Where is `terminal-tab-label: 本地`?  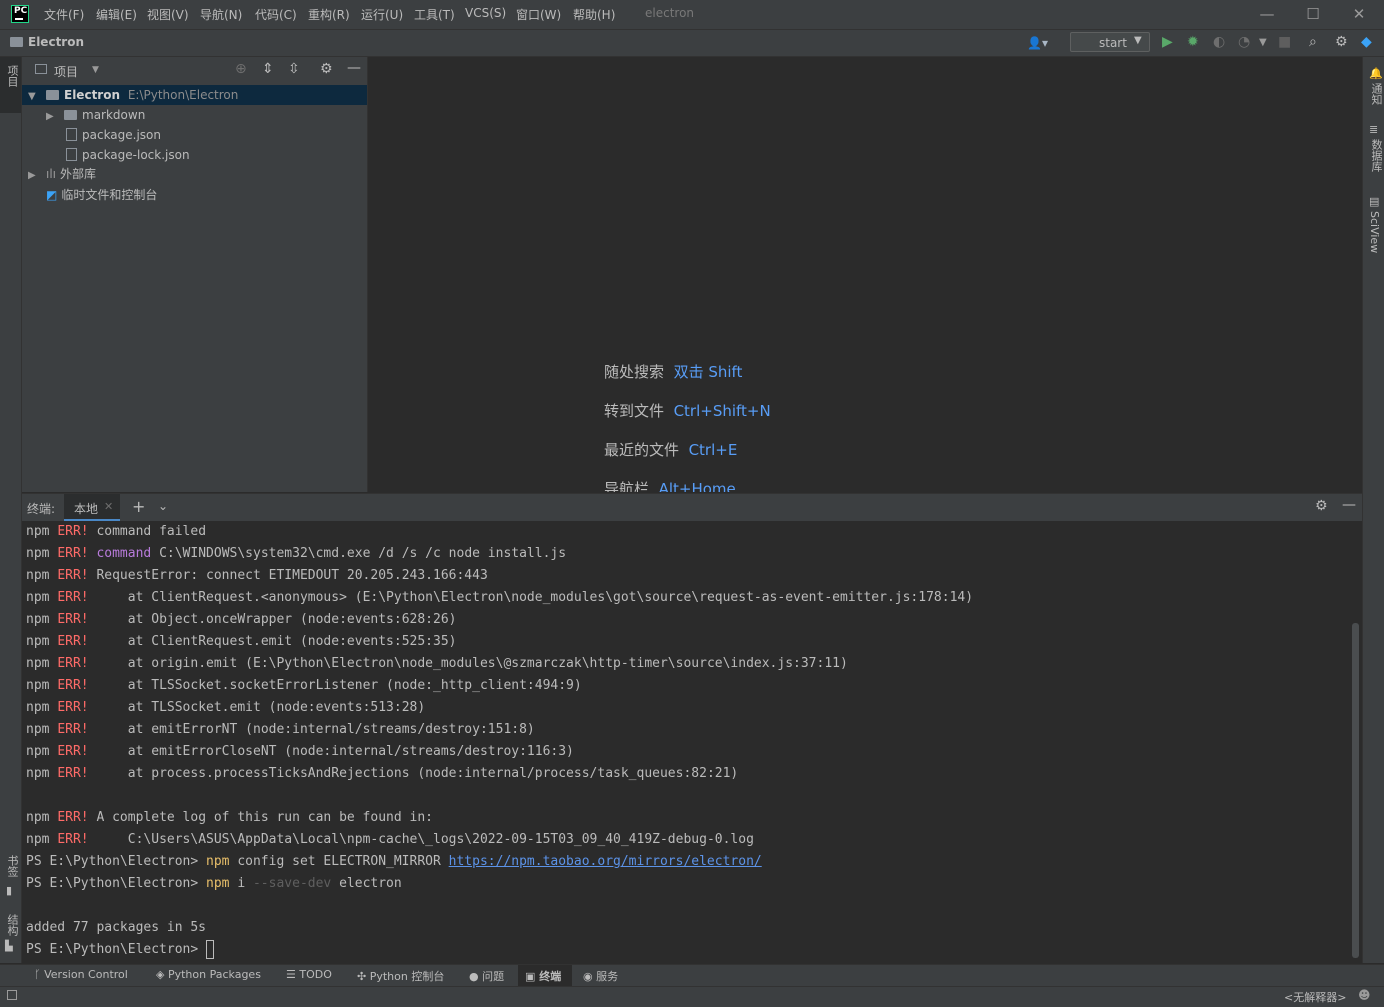 terminal-tab-label: 本地 is located at coordinates (86, 509).